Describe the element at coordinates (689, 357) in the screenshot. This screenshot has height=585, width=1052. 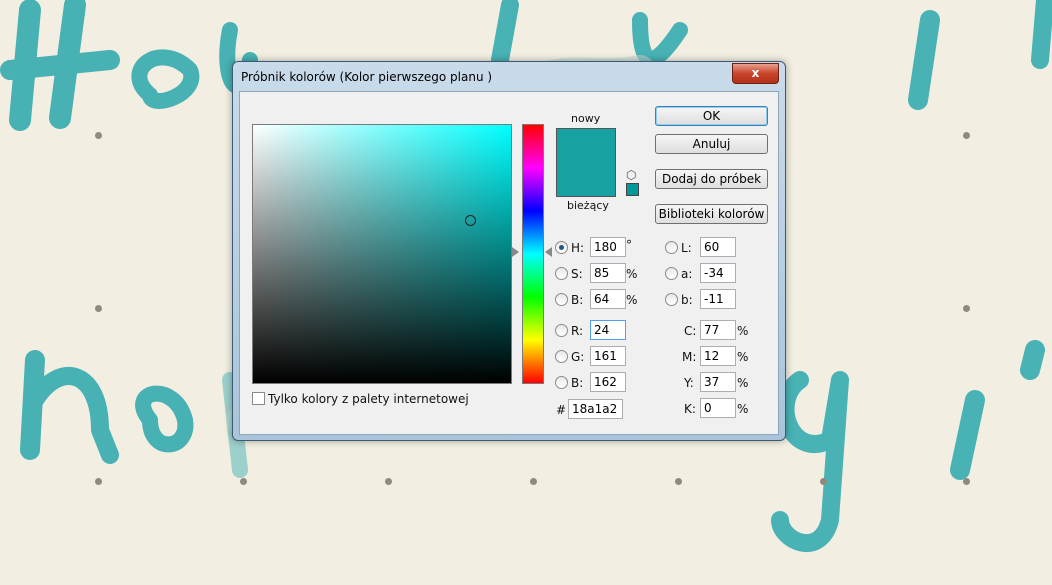
I see `magenta-label: M:` at that location.